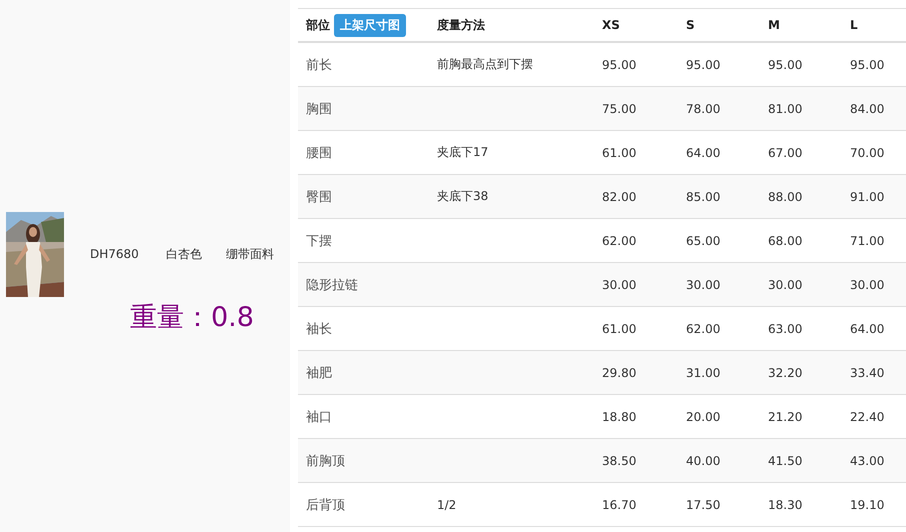 This screenshot has width=906, height=532. I want to click on table-cell: 29.80, so click(619, 373).